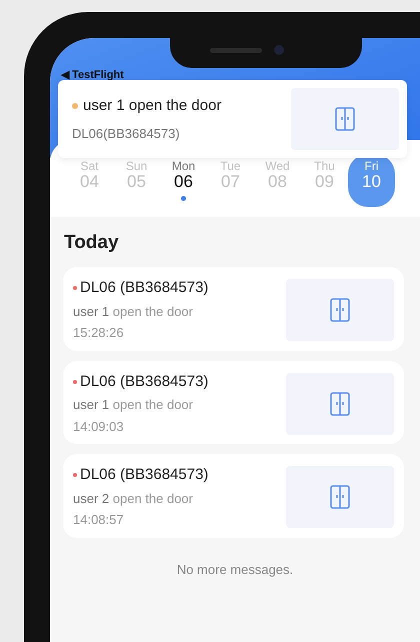 The image size is (420, 642). I want to click on notification-subtitle: DL06(BB3684573), so click(126, 133).